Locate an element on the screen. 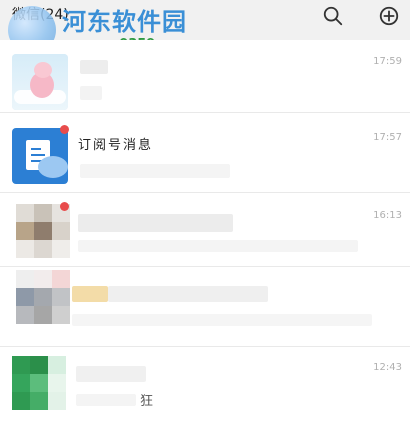 This screenshot has height=440, width=410. add-button is located at coordinates (389, 16).